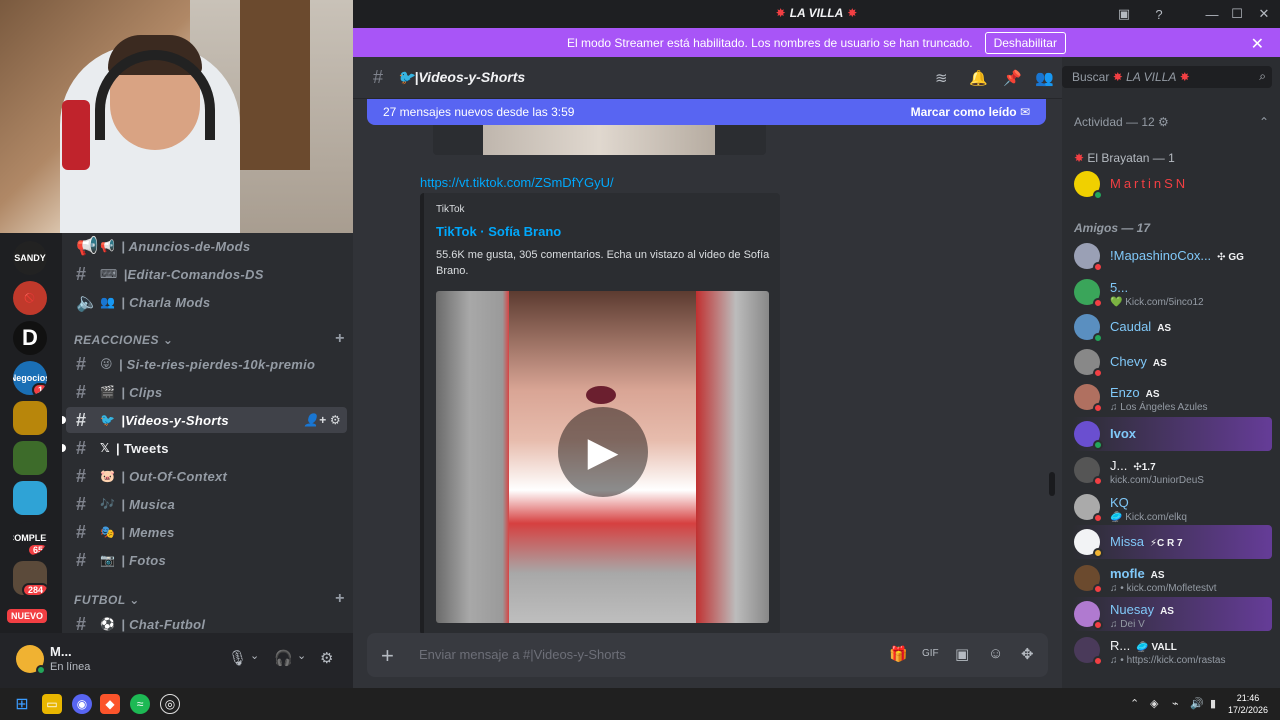 This screenshot has height=720, width=1280. I want to click on notification-bell-icon: 🔔, so click(978, 78).